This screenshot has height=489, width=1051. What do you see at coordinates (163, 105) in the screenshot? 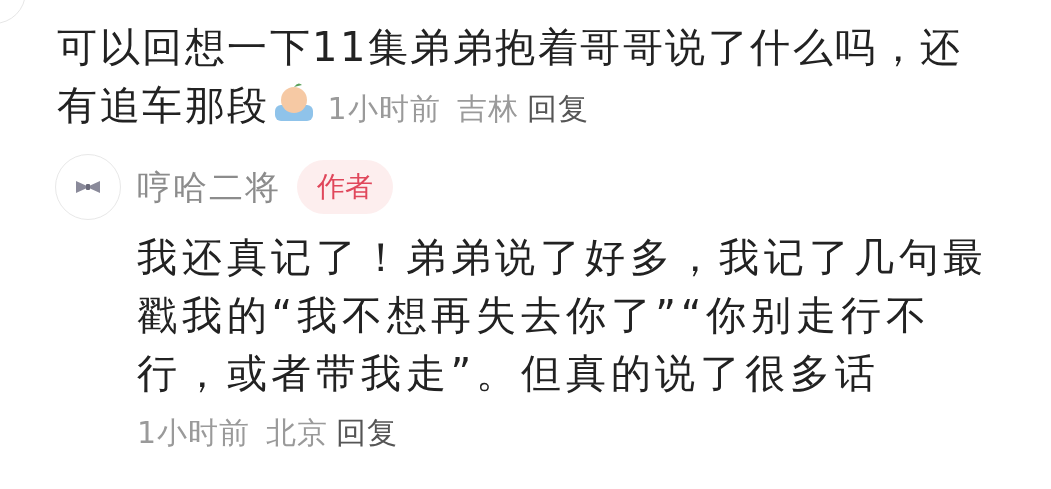
I see `comment-text: 有追车那段` at bounding box center [163, 105].